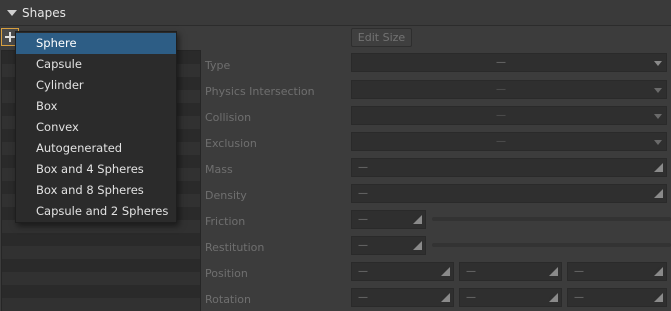 This screenshot has height=311, width=671. What do you see at coordinates (96, 85) in the screenshot?
I see `menu-item-cylinder: Cylinder` at bounding box center [96, 85].